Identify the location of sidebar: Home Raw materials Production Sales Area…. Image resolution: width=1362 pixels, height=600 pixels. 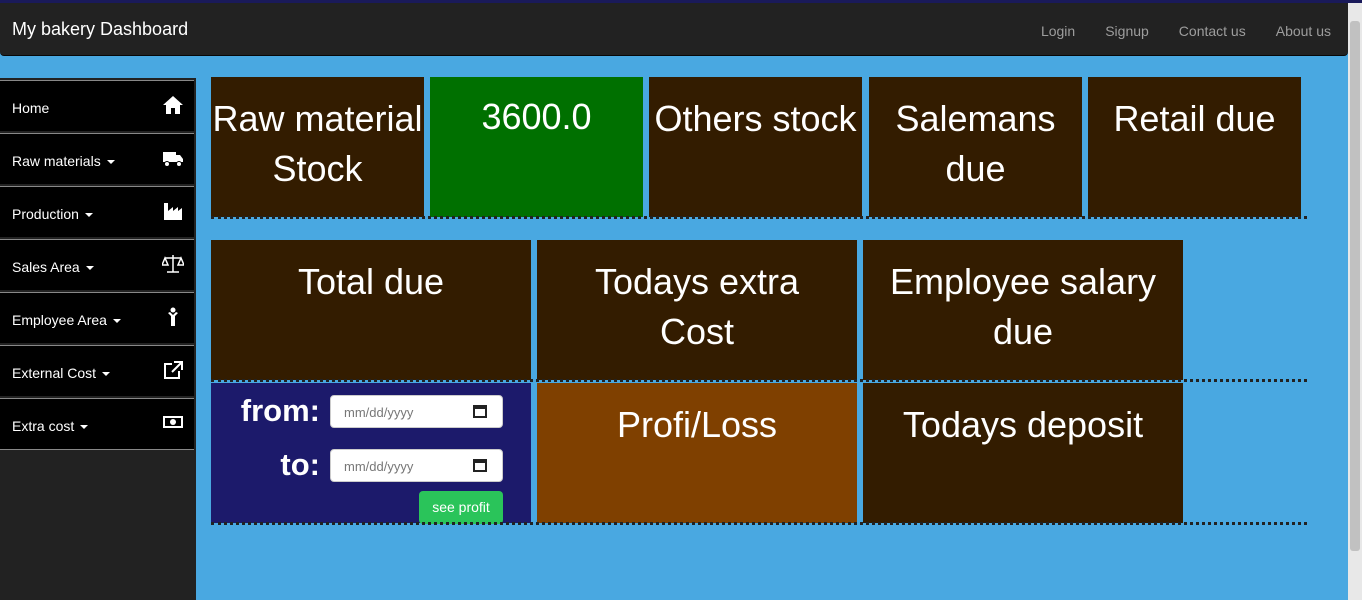
(98, 339).